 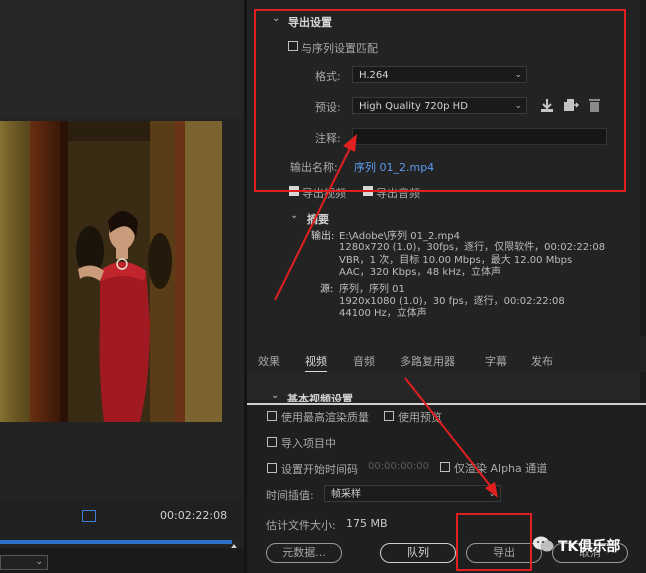 I want to click on playhead-progress-bar, so click(x=116, y=542).